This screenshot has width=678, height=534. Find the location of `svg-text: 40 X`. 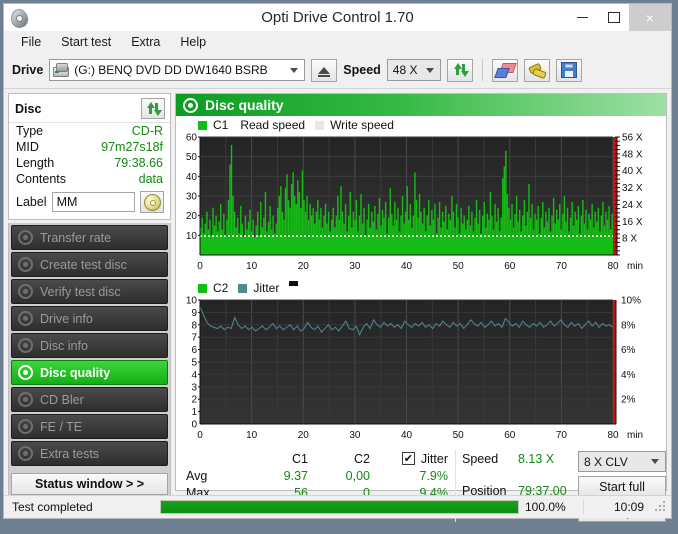

svg-text: 40 X is located at coordinates (632, 171).